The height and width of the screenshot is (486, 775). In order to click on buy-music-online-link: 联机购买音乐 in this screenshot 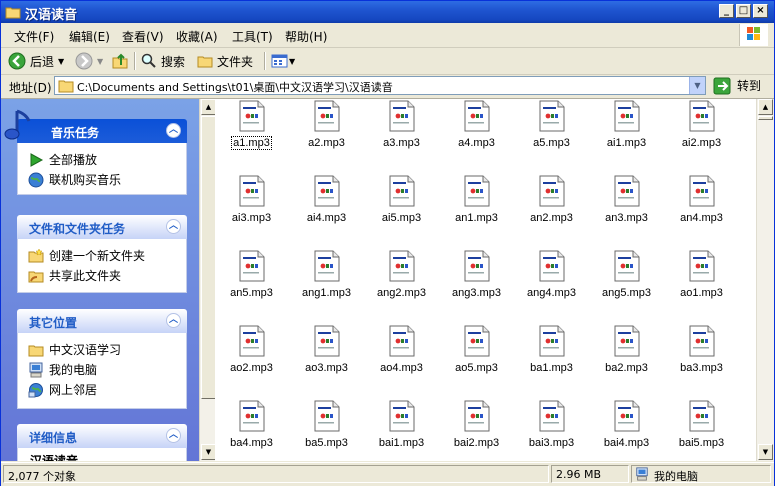, I will do `click(74, 179)`.